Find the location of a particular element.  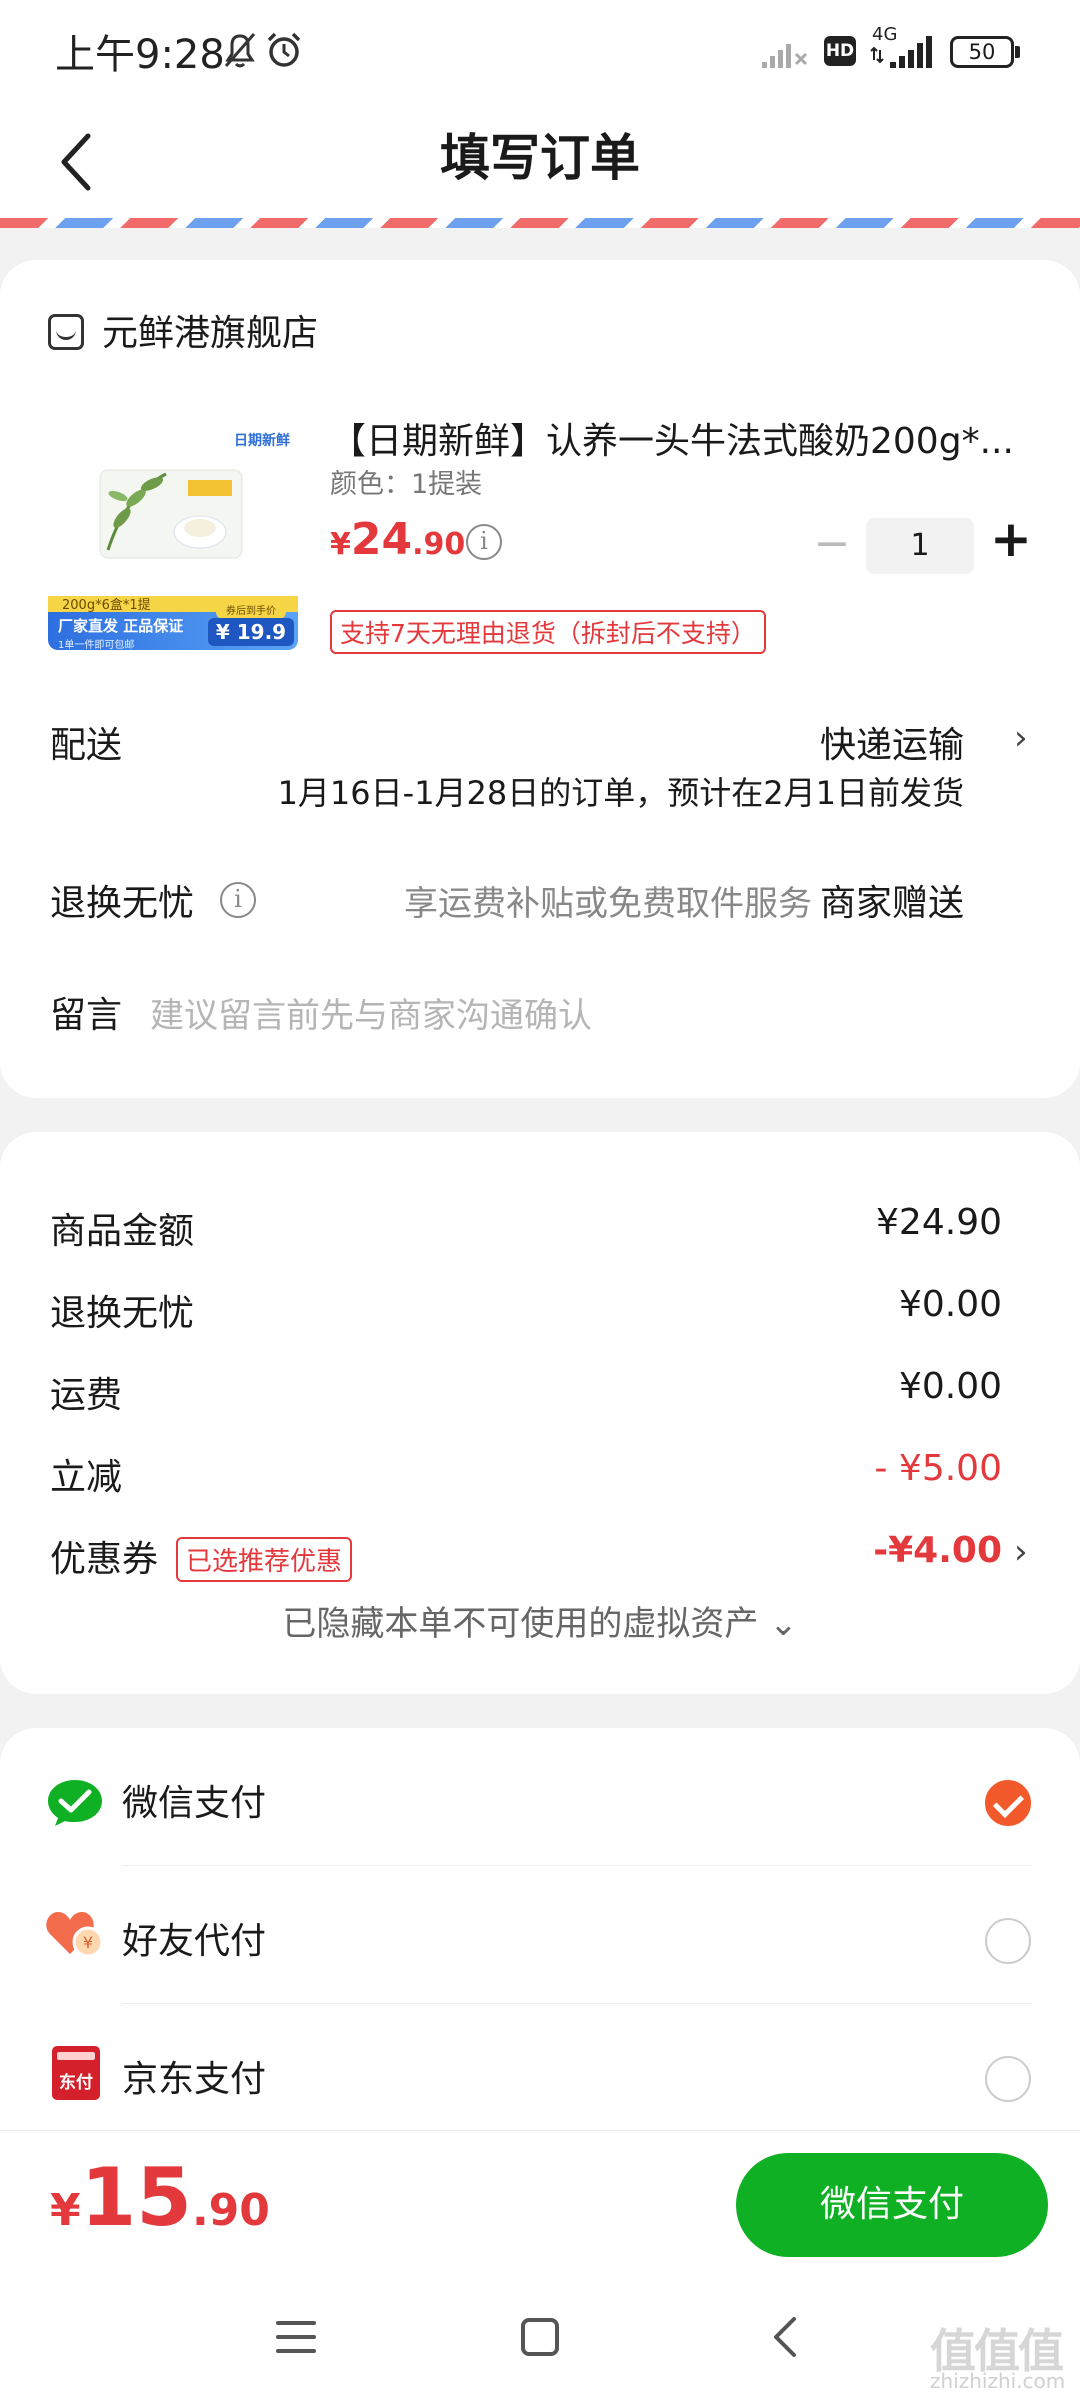

delivery-chevron-icon: › is located at coordinates (1021, 738).